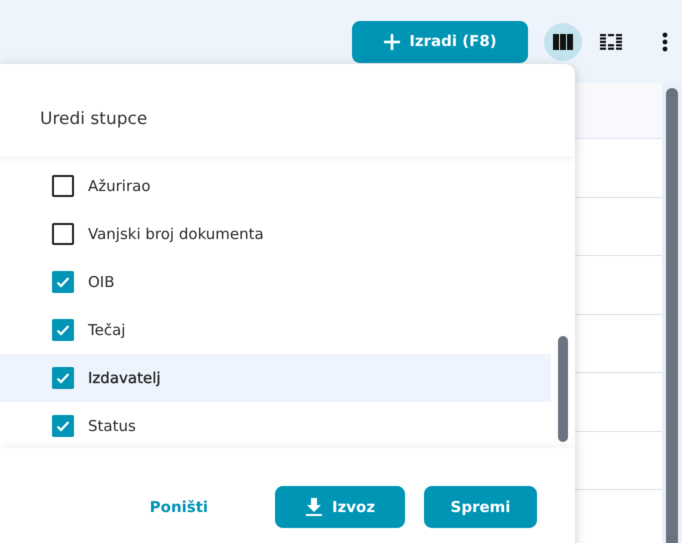 Image resolution: width=682 pixels, height=543 pixels. What do you see at coordinates (275, 234) in the screenshot?
I see `column-option: Vanjski broj dokumenta` at bounding box center [275, 234].